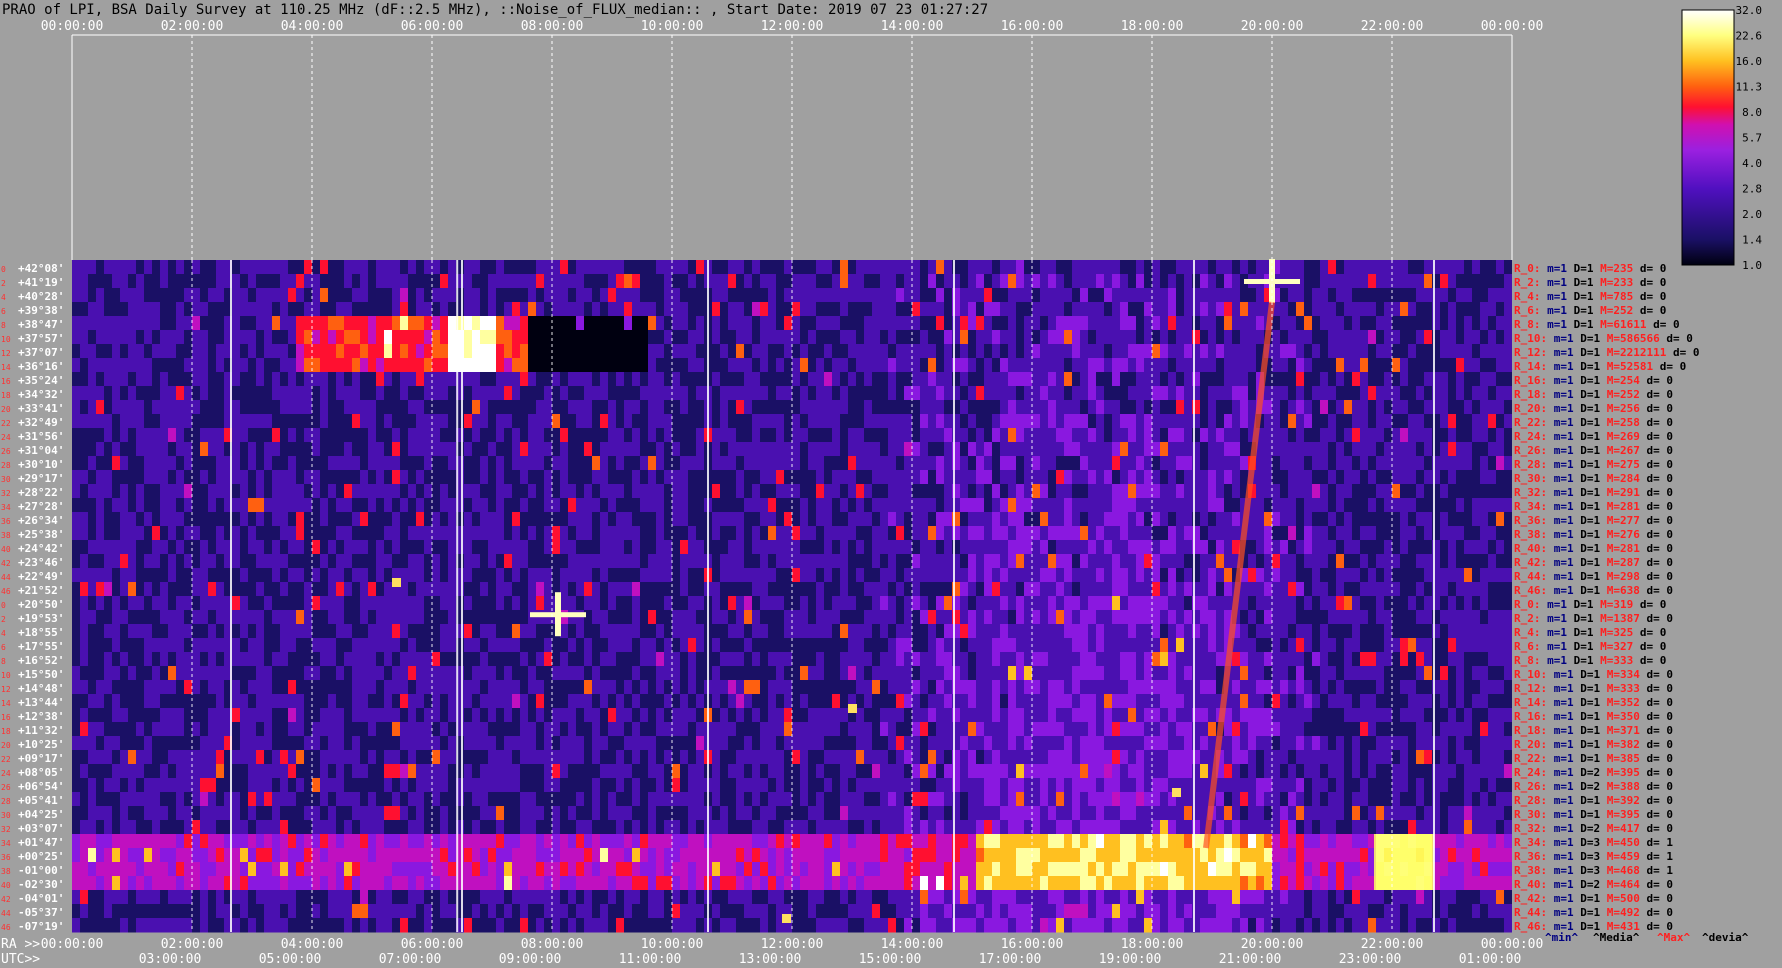  What do you see at coordinates (72, 26) in the screenshot?
I see `top-tick-label: 00:00:00` at bounding box center [72, 26].